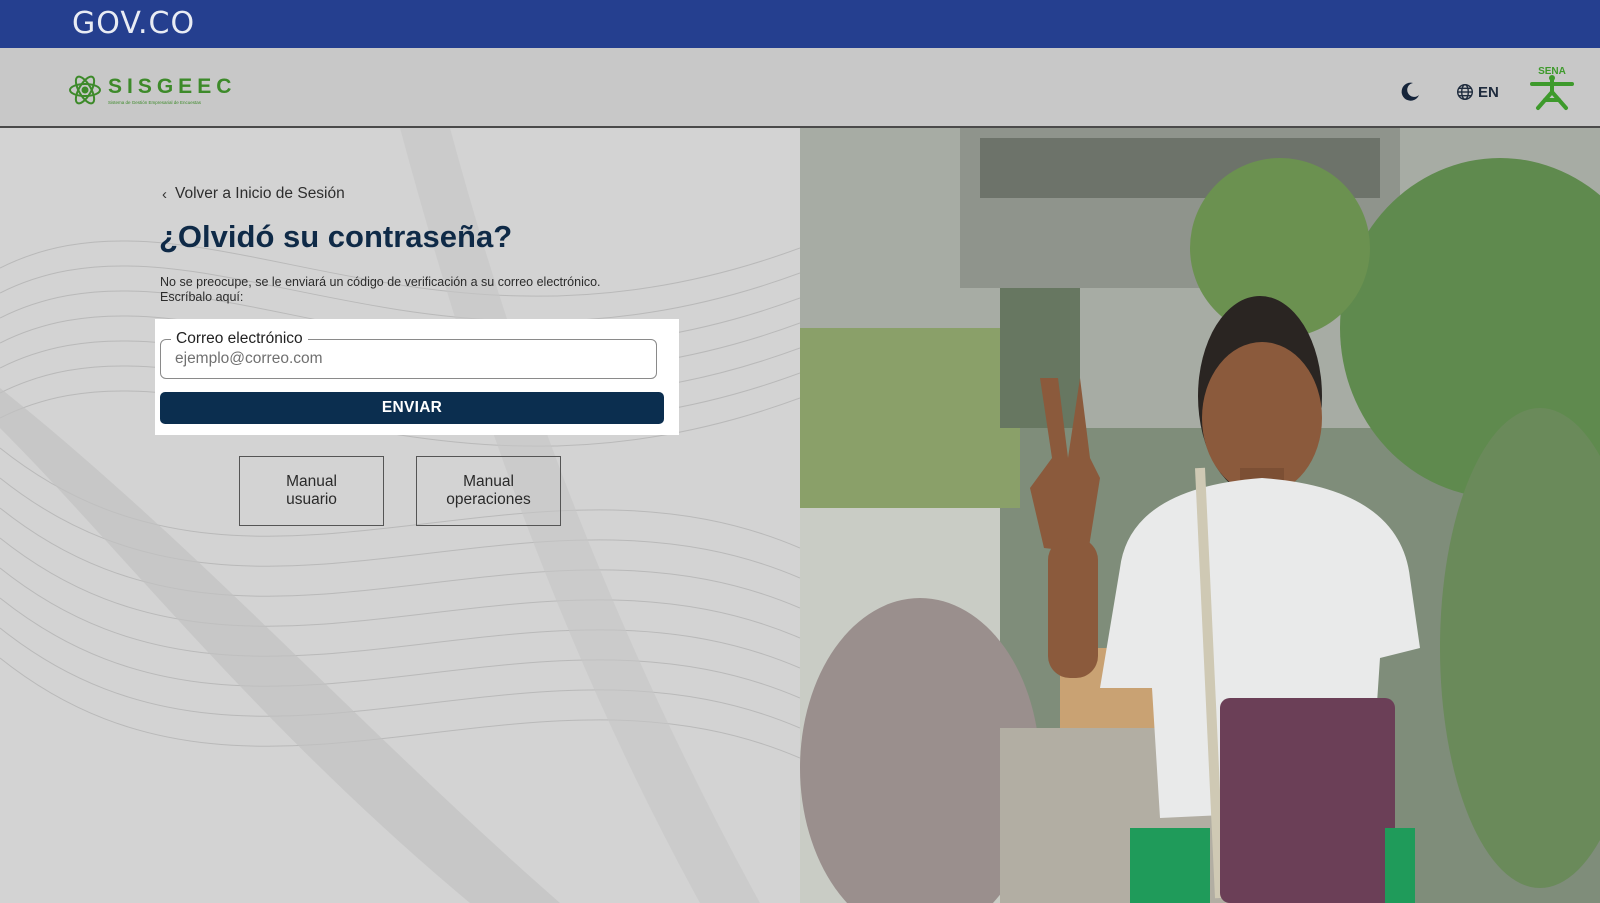 The height and width of the screenshot is (903, 1600). I want to click on email-field: Correo electrónico, so click(408, 354).